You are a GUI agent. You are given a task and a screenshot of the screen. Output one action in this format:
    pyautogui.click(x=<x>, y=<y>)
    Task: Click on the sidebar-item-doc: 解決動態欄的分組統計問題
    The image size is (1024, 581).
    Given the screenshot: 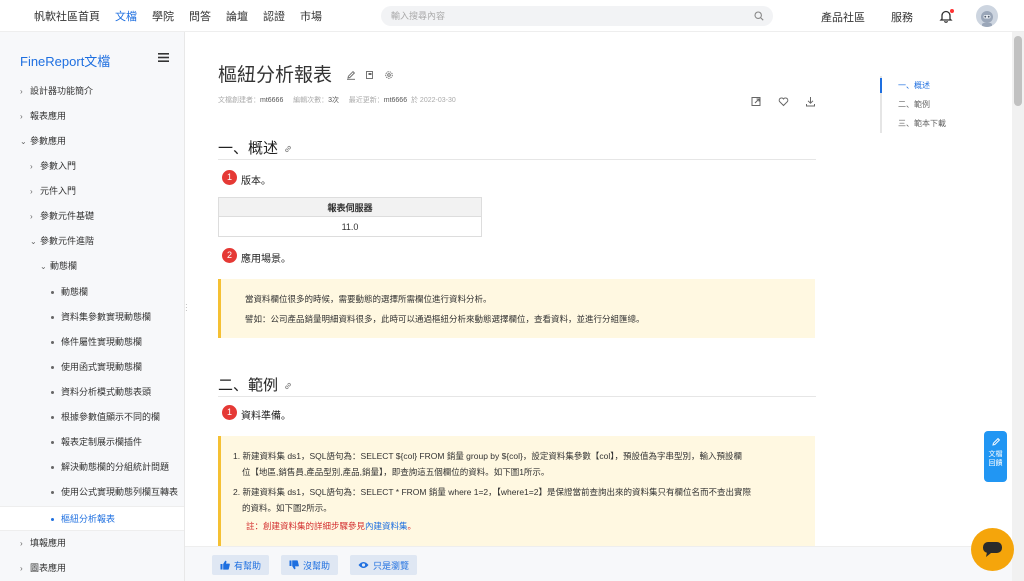 What is the action you would take?
    pyautogui.click(x=110, y=467)
    